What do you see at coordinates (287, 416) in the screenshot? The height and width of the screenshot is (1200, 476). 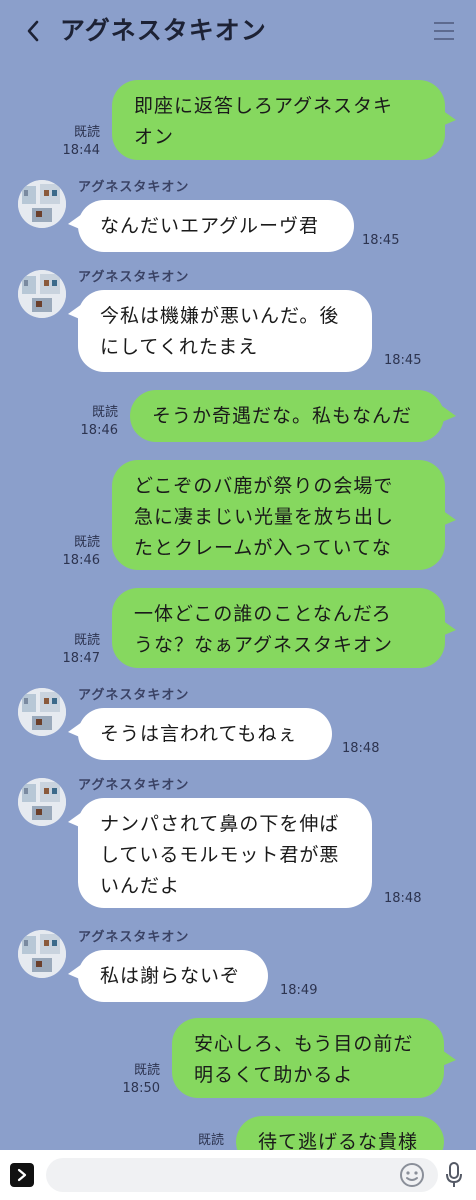 I see `message-bubble: そうか奇遇だな。私もなんだ` at bounding box center [287, 416].